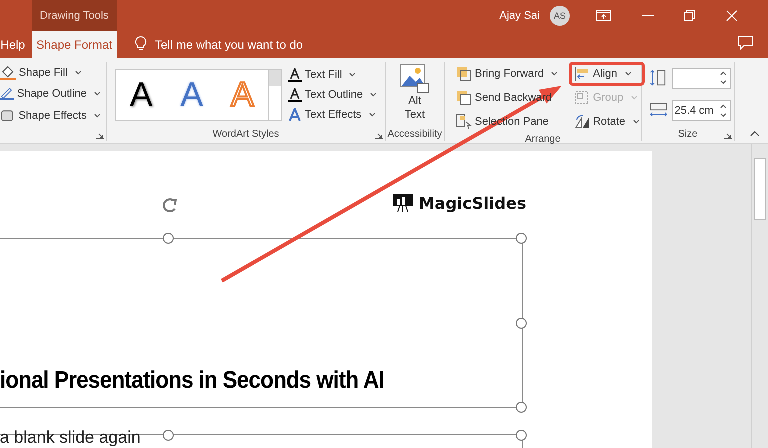 The image size is (768, 448). What do you see at coordinates (322, 74) in the screenshot?
I see `ribbon-button: Text Fill` at bounding box center [322, 74].